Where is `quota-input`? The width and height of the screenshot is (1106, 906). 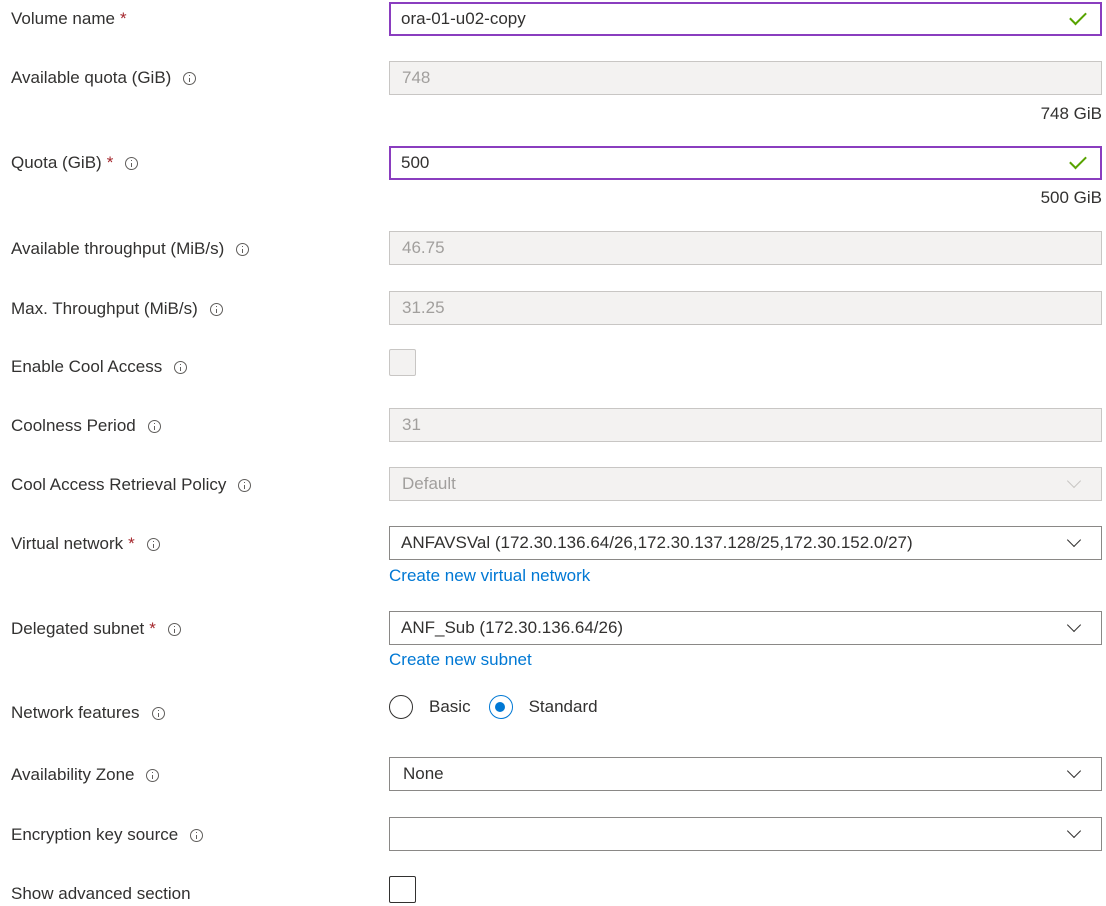 quota-input is located at coordinates (745, 163).